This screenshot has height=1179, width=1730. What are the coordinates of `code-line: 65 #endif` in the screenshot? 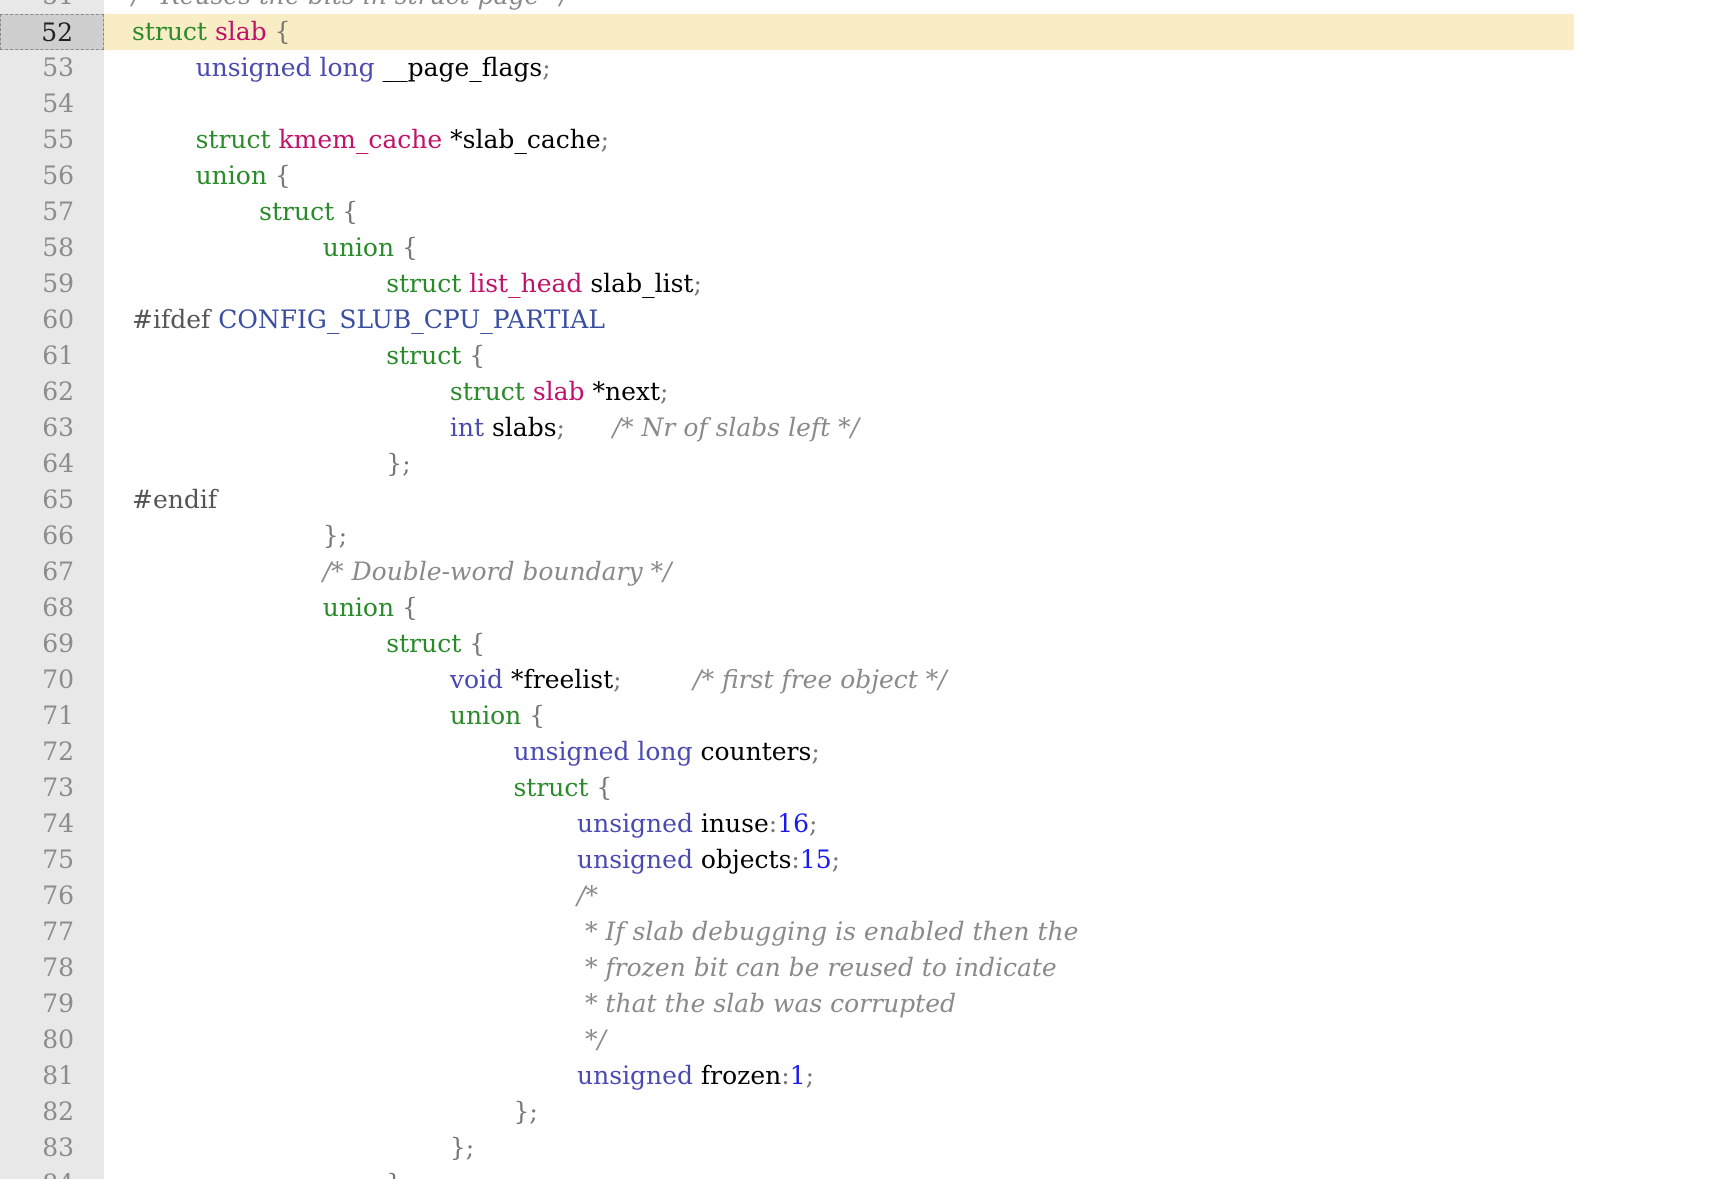 It's located at (865, 500).